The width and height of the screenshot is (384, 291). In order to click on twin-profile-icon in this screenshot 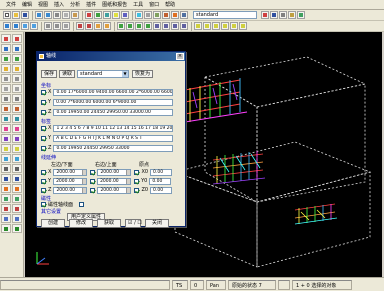, I will do `click(6, 58)`.